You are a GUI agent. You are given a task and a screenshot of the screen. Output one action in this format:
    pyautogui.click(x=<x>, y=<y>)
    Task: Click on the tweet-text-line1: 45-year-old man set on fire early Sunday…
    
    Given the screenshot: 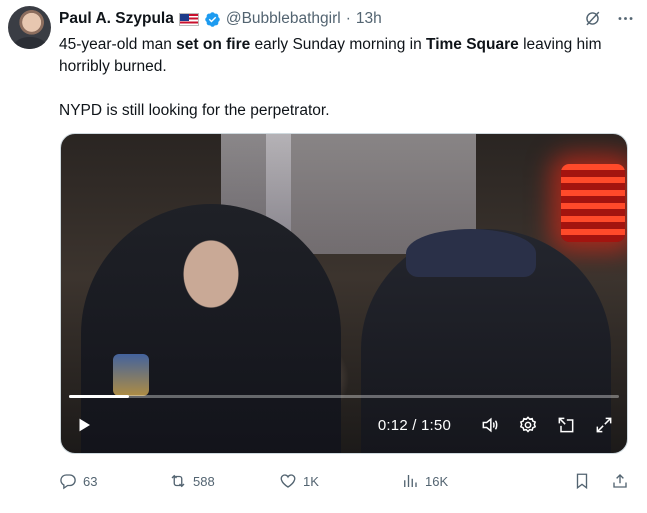 What is the action you would take?
    pyautogui.click(x=330, y=55)
    